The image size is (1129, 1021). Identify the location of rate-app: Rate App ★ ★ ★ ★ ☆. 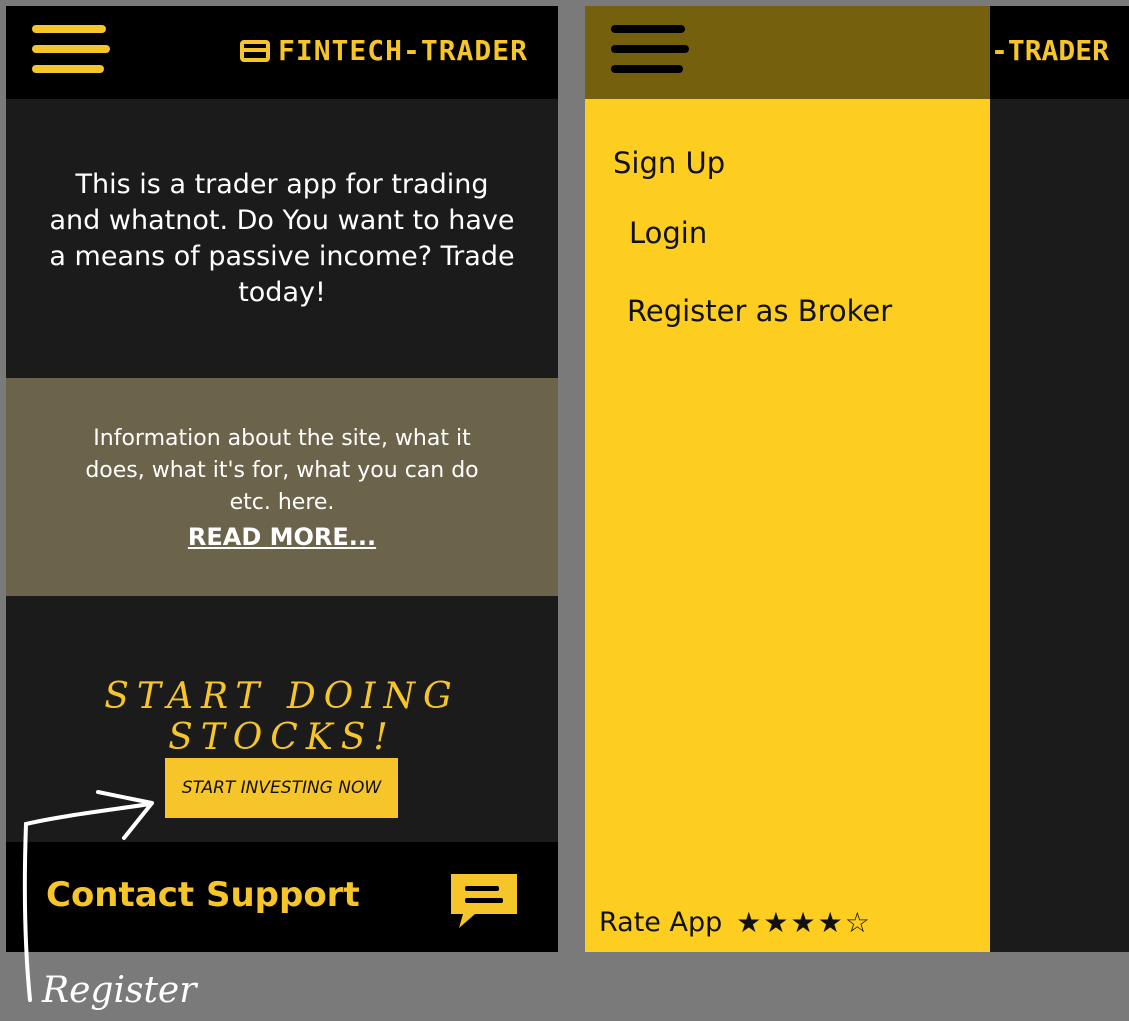
(734, 922).